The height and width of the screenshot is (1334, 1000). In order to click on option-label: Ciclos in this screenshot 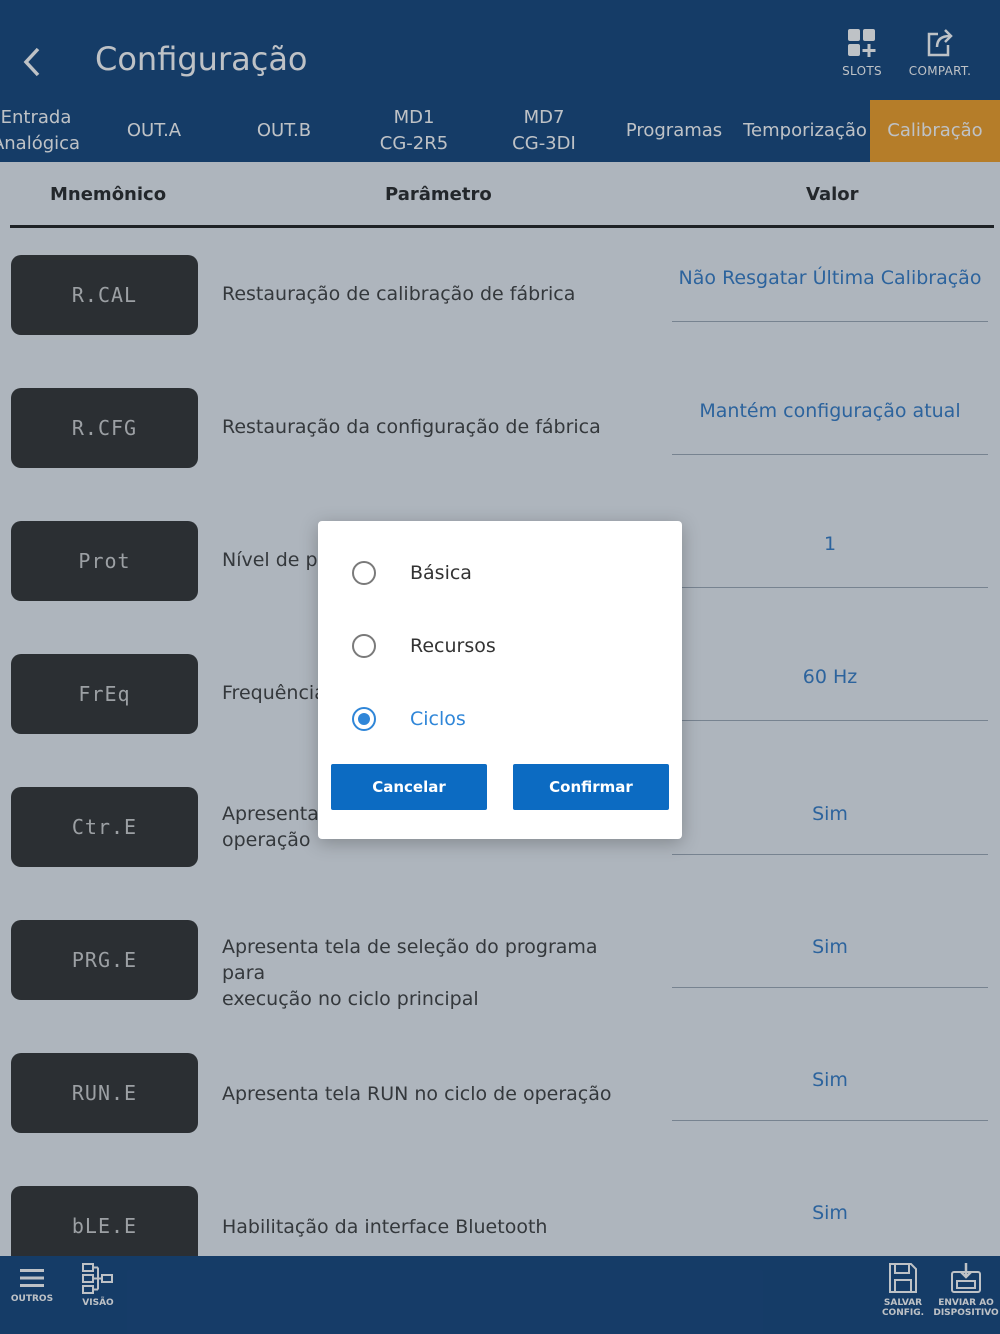, I will do `click(438, 719)`.